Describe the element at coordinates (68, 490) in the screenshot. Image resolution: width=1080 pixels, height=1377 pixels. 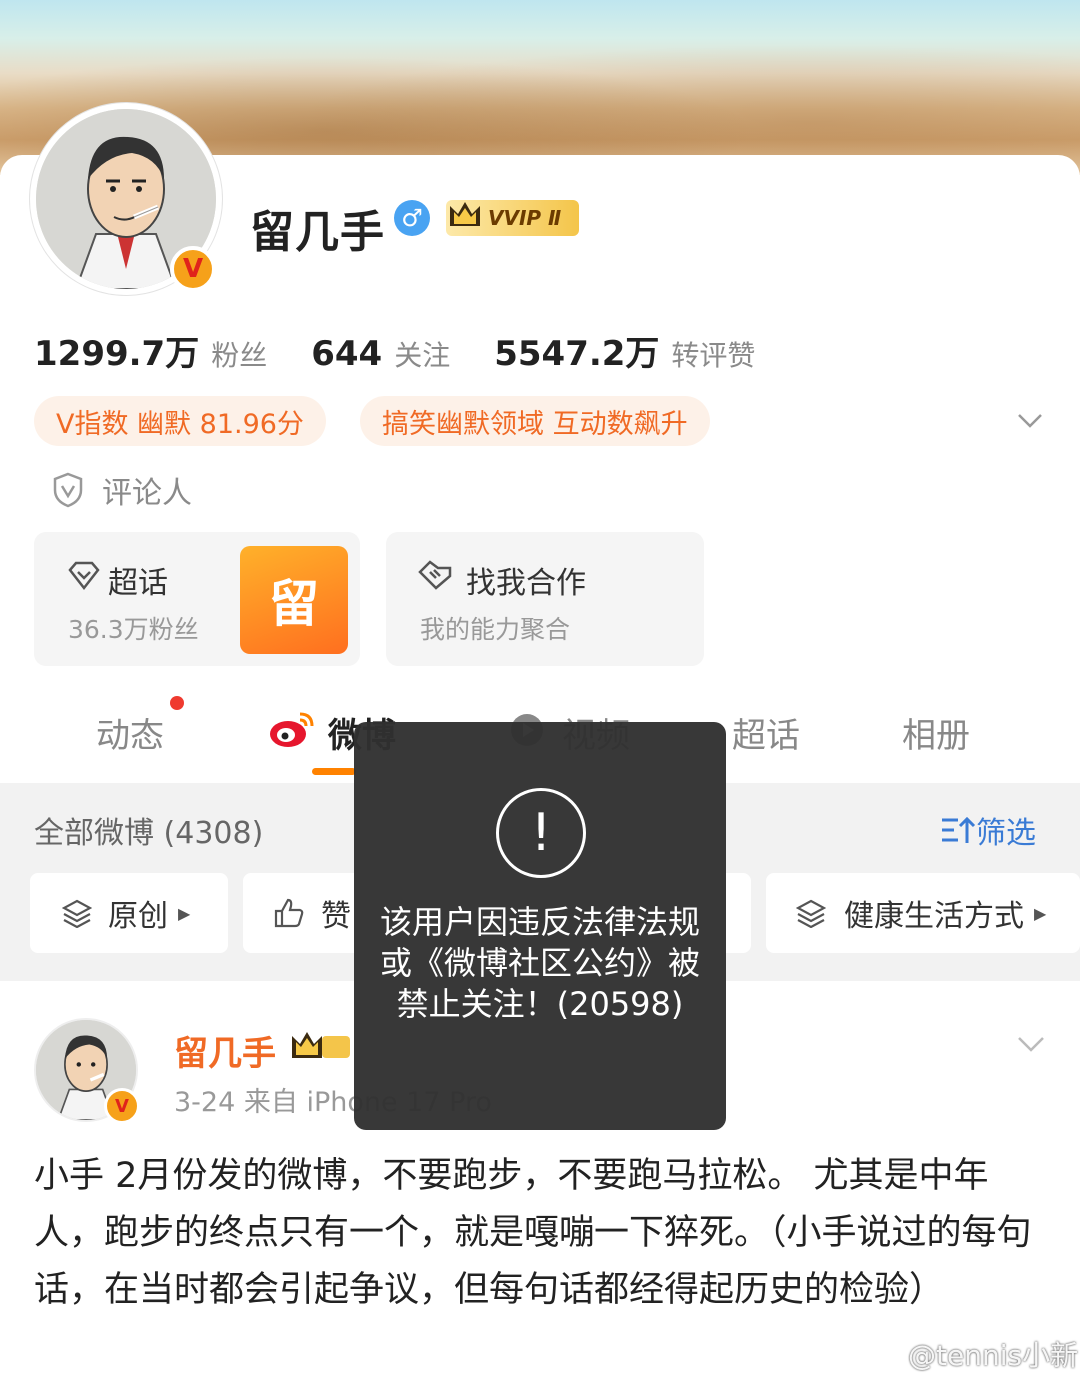
I see `shield-icon` at that location.